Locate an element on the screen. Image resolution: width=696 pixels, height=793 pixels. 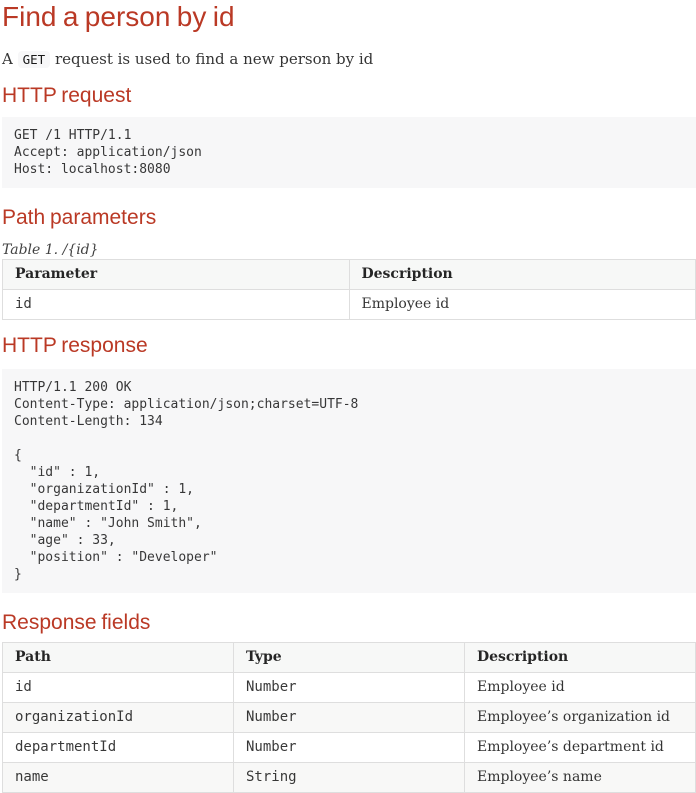
path-cell: departmentId is located at coordinates (118, 748).